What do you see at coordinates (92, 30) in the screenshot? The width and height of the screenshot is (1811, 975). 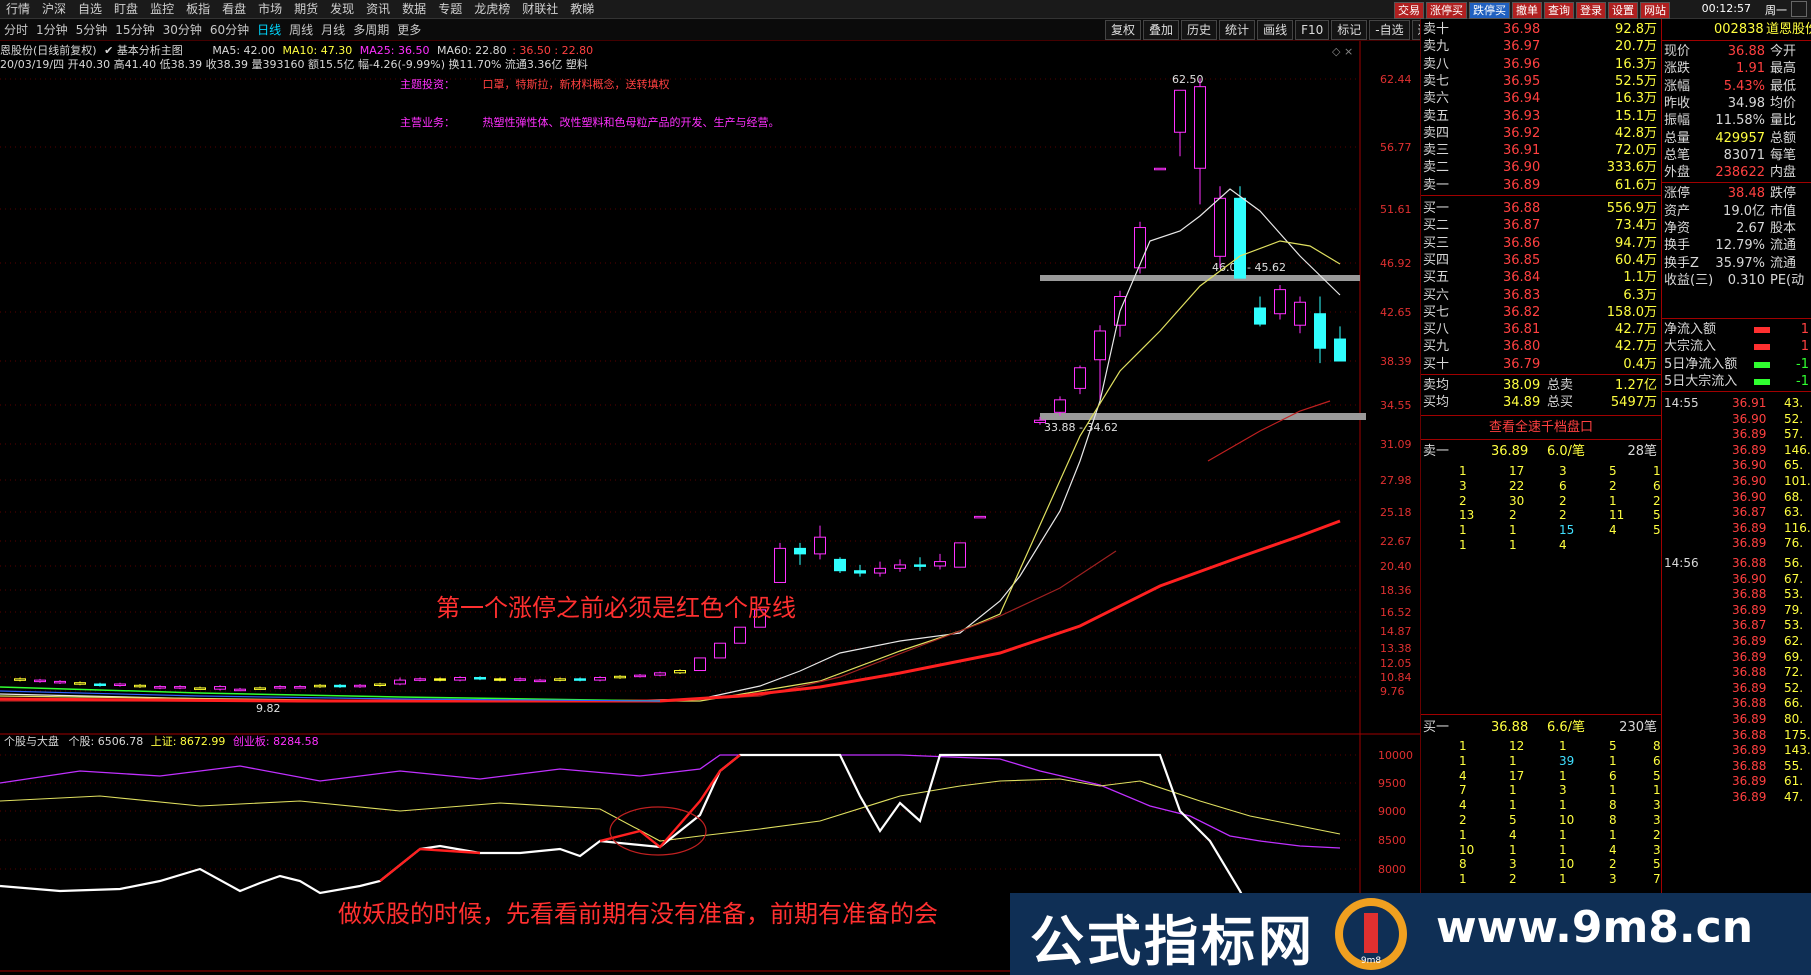 I see `period-tab-2: 5分钟` at bounding box center [92, 30].